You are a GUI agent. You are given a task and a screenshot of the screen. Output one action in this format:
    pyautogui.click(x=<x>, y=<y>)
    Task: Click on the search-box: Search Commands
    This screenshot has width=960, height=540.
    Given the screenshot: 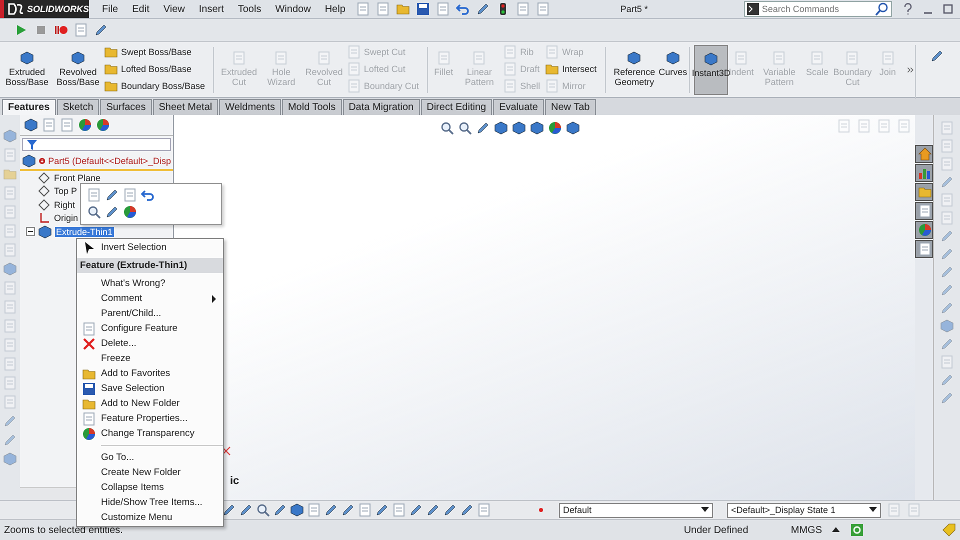 What is the action you would take?
    pyautogui.click(x=818, y=9)
    